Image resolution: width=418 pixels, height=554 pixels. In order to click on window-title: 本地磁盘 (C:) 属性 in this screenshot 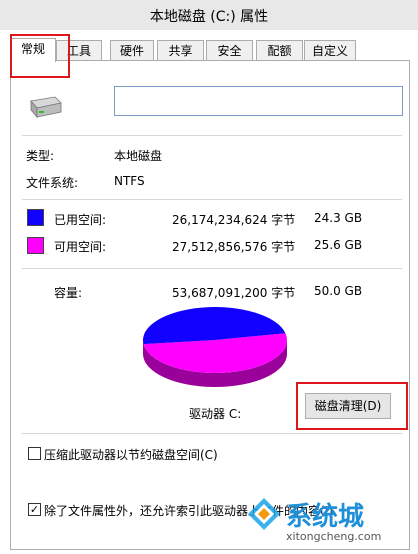, I will do `click(209, 17)`.